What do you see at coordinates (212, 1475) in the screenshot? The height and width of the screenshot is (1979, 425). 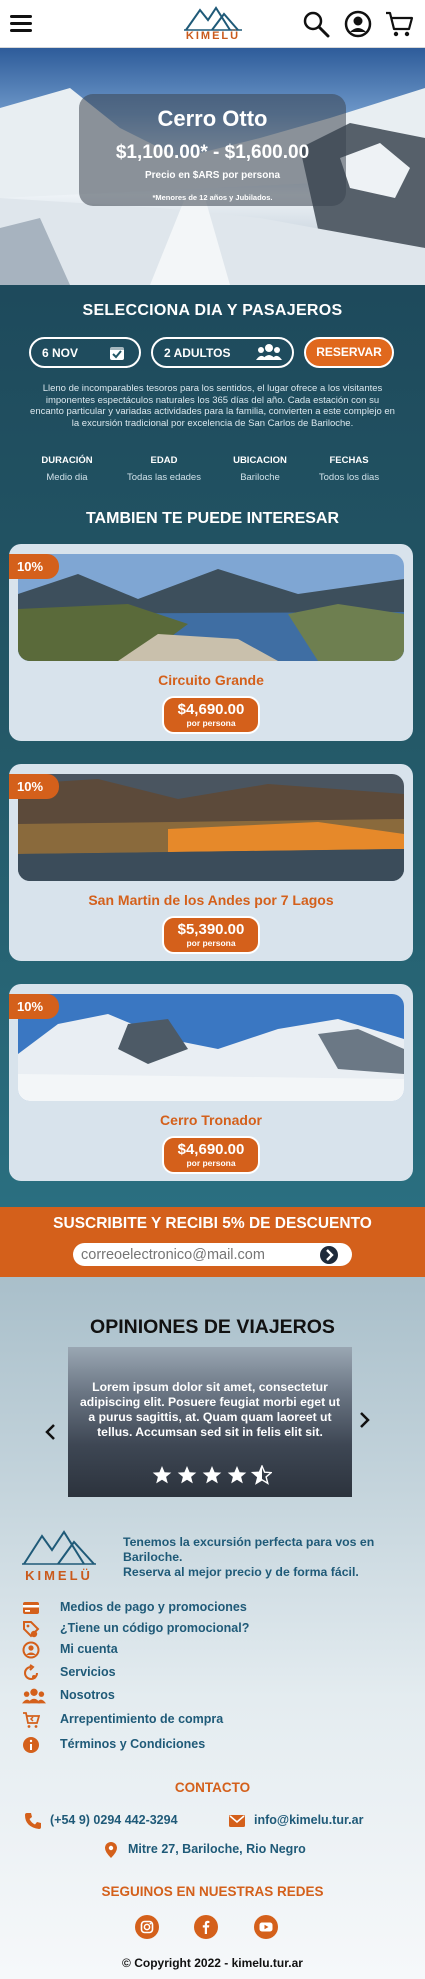 I see `rating-stars` at bounding box center [212, 1475].